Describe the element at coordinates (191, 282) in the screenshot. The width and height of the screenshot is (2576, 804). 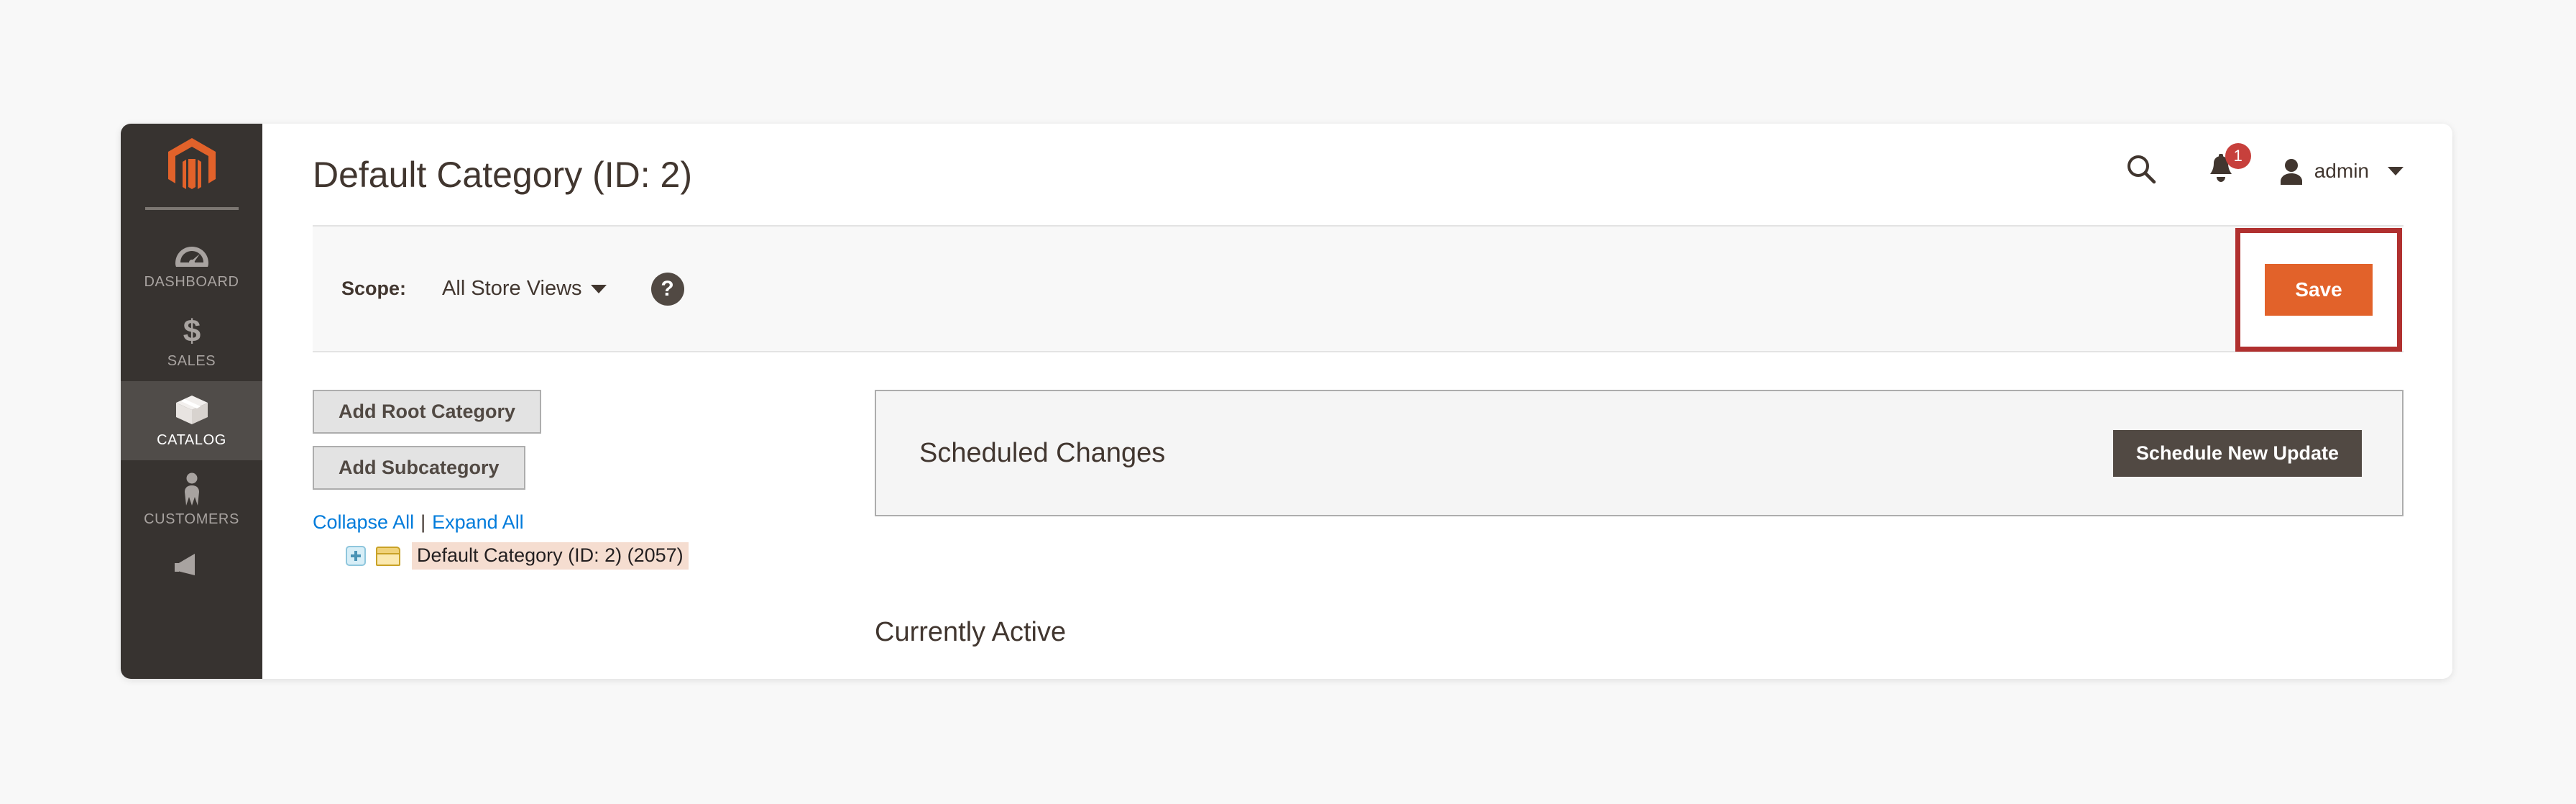
I see `sidebar-item-label: DASHBOARD` at that location.